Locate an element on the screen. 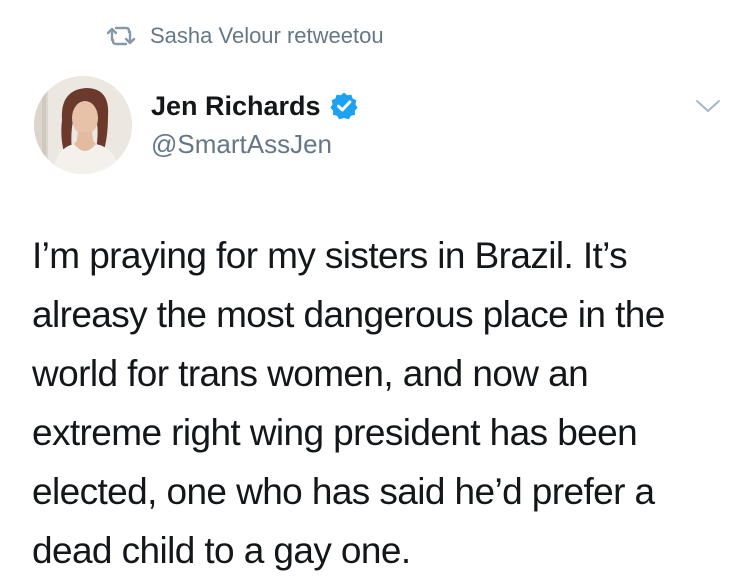 The width and height of the screenshot is (750, 580). avatar is located at coordinates (83, 125).